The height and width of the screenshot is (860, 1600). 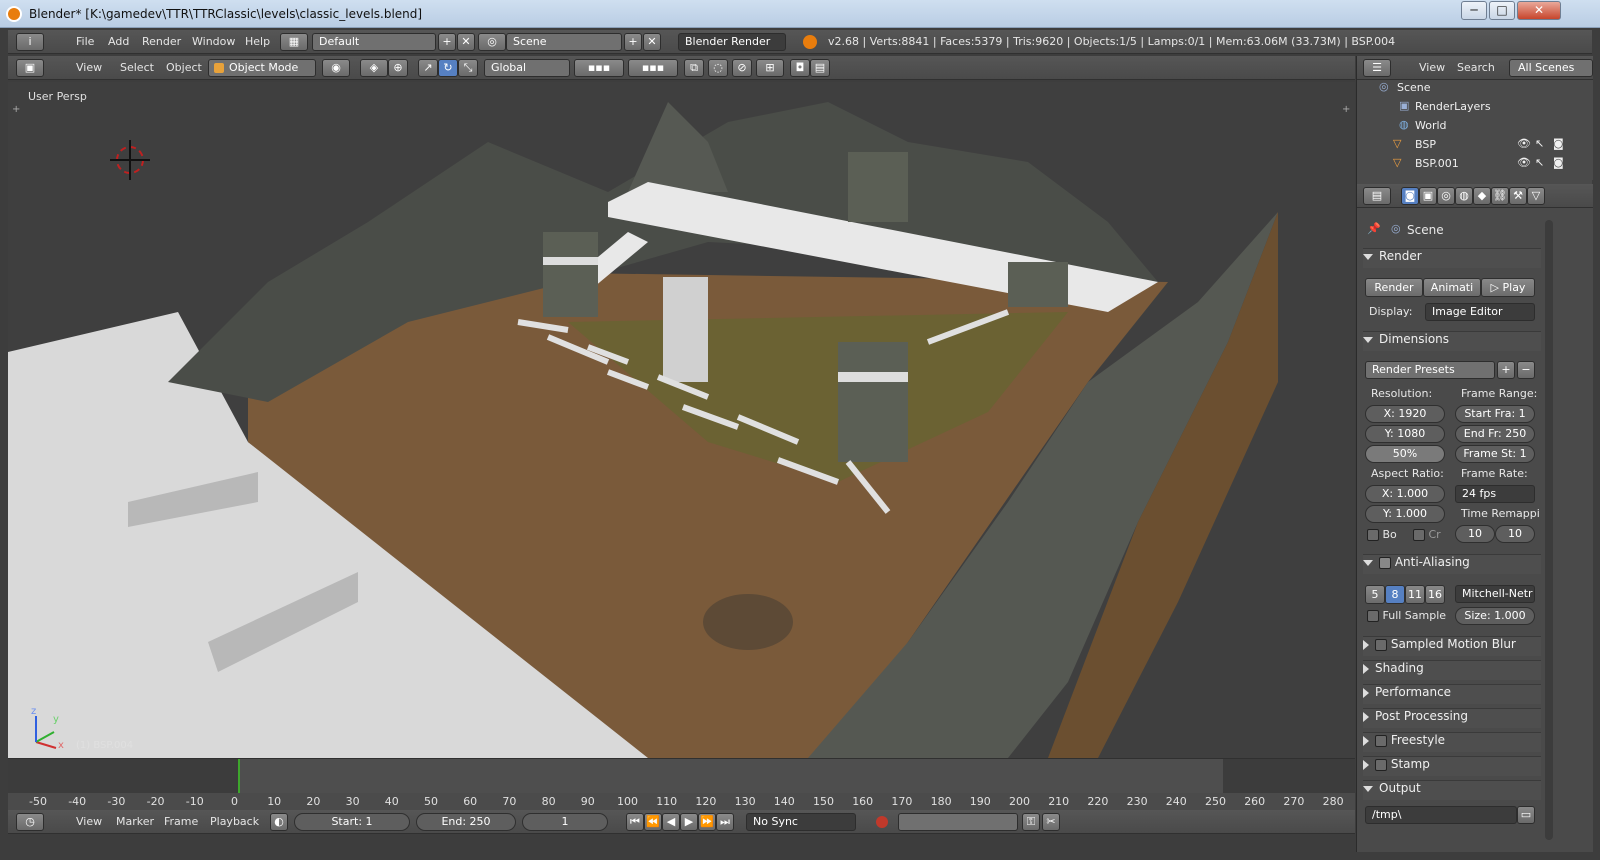 What do you see at coordinates (1405, 514) in the screenshot?
I see `aspect-y-field: Y: 1.000` at bounding box center [1405, 514].